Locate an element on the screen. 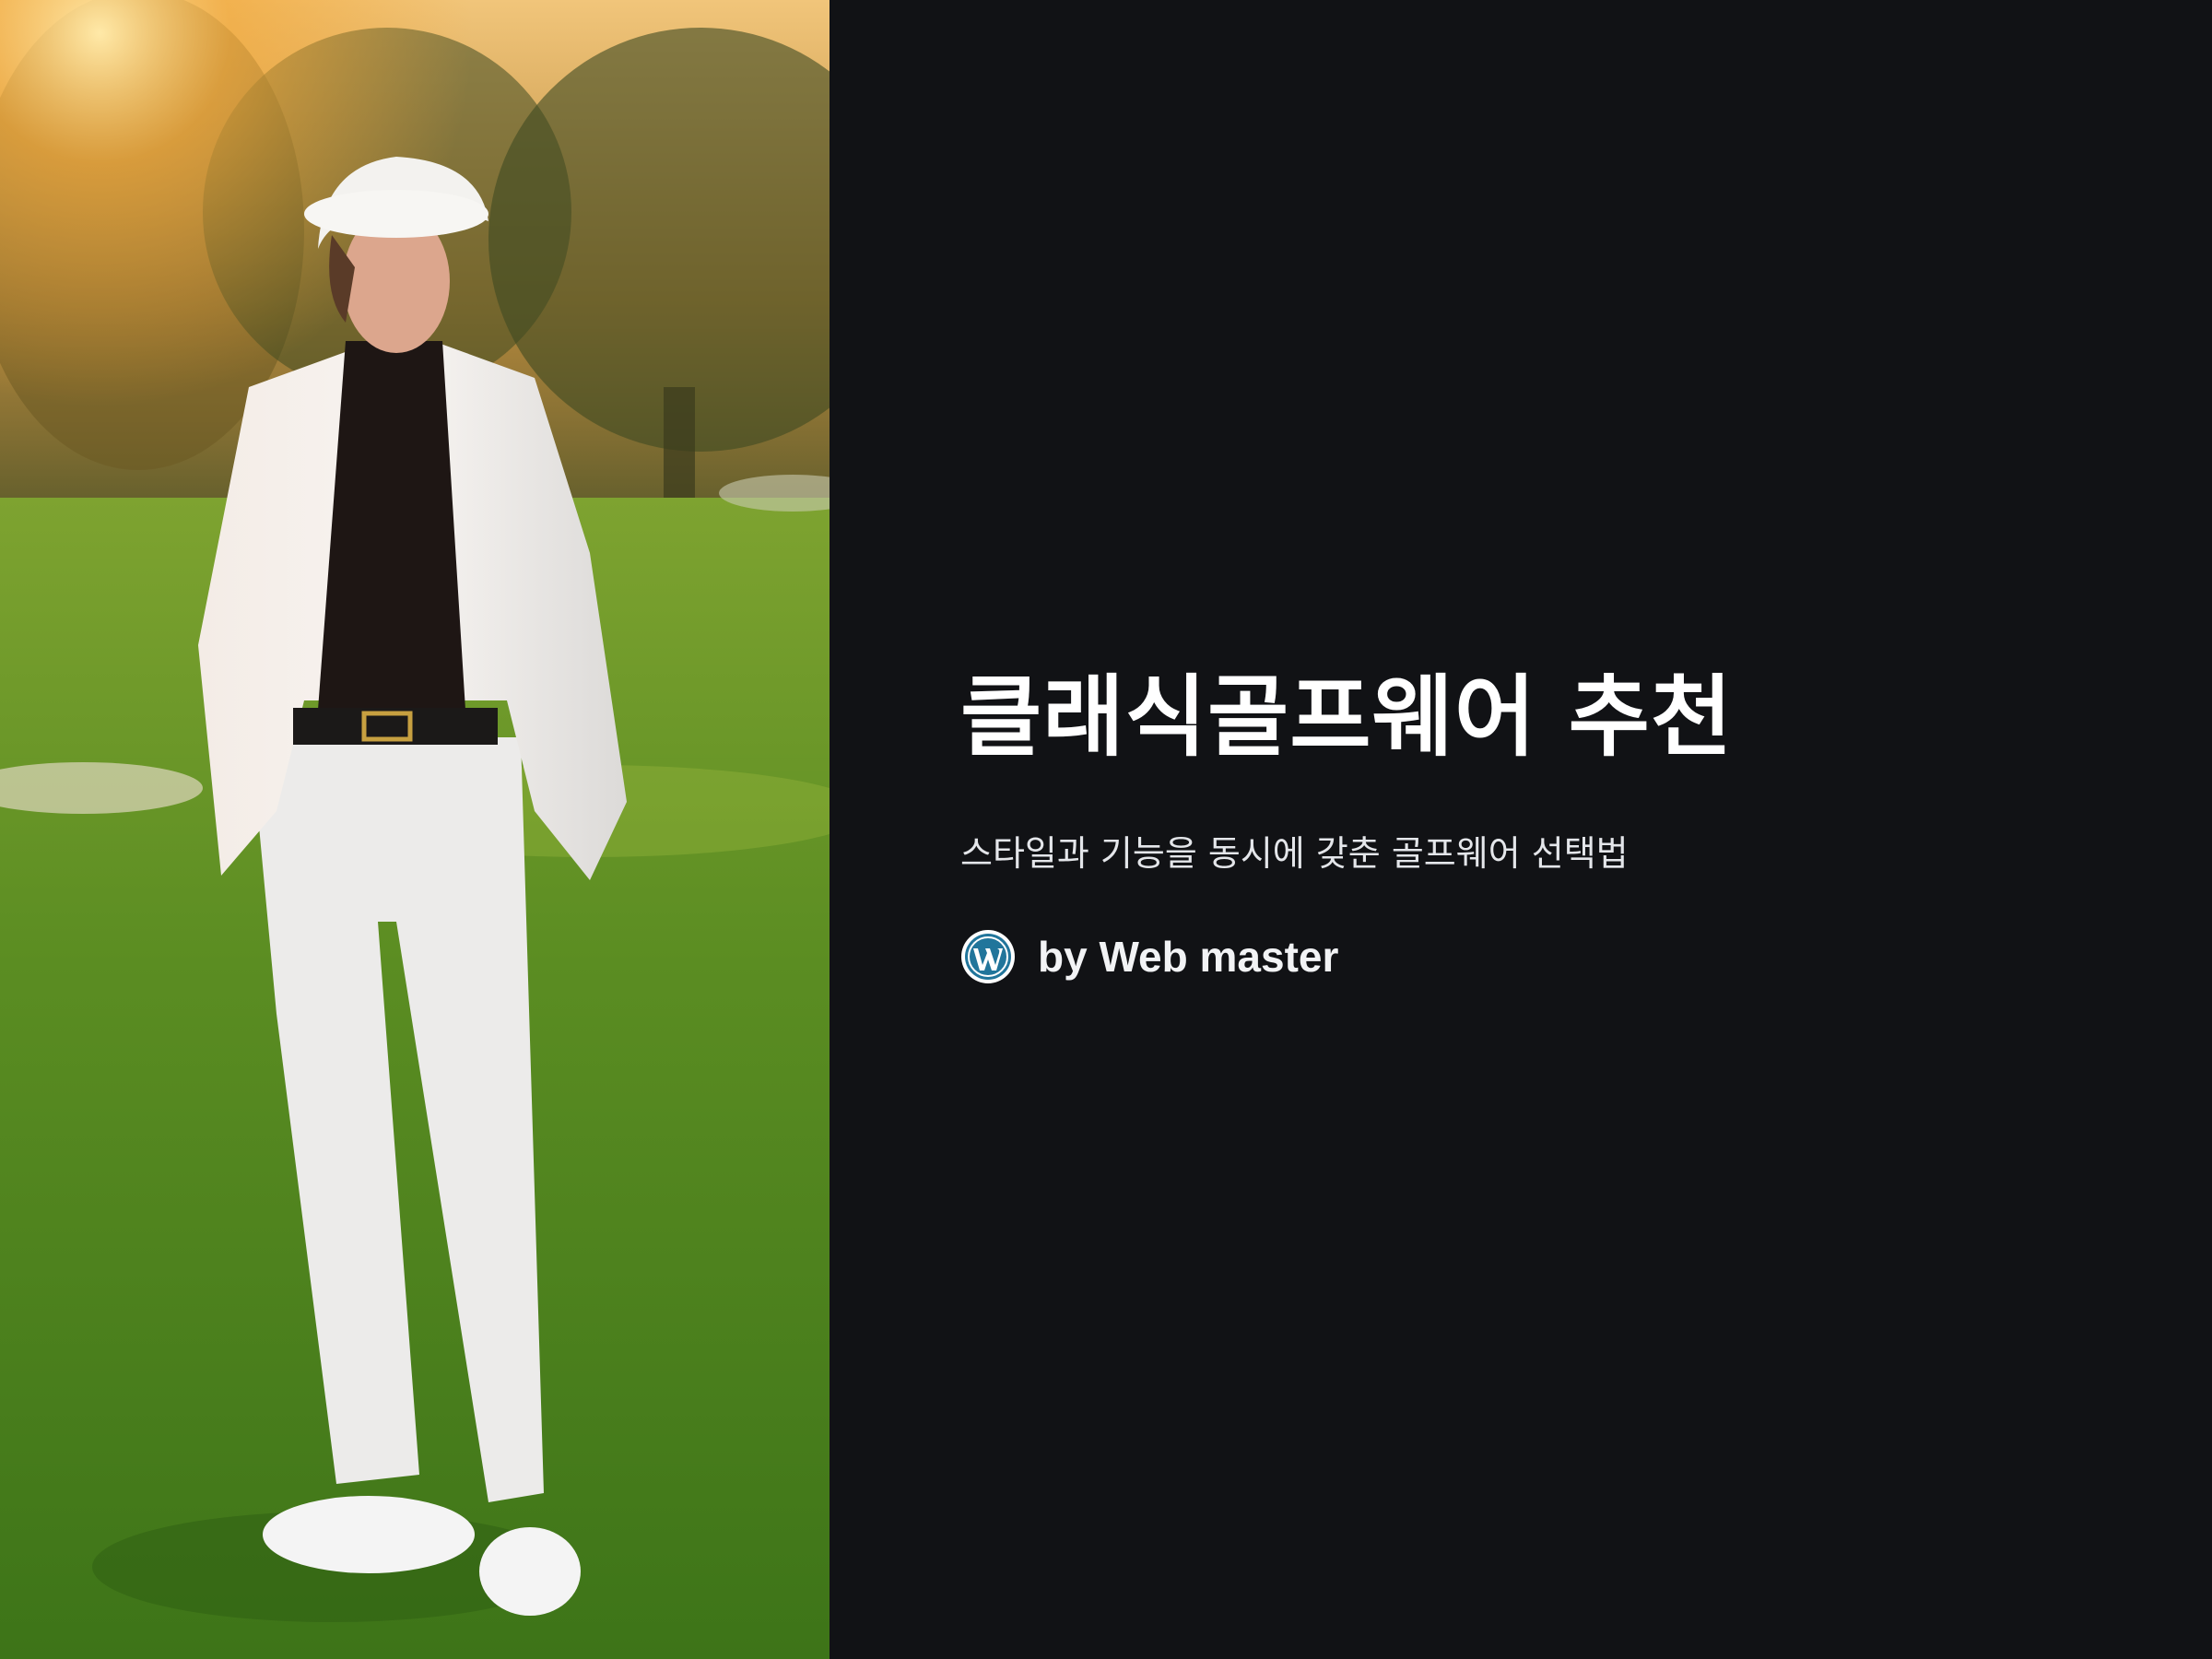 The height and width of the screenshot is (1659, 2212). author-name: by Web master is located at coordinates (1188, 956).